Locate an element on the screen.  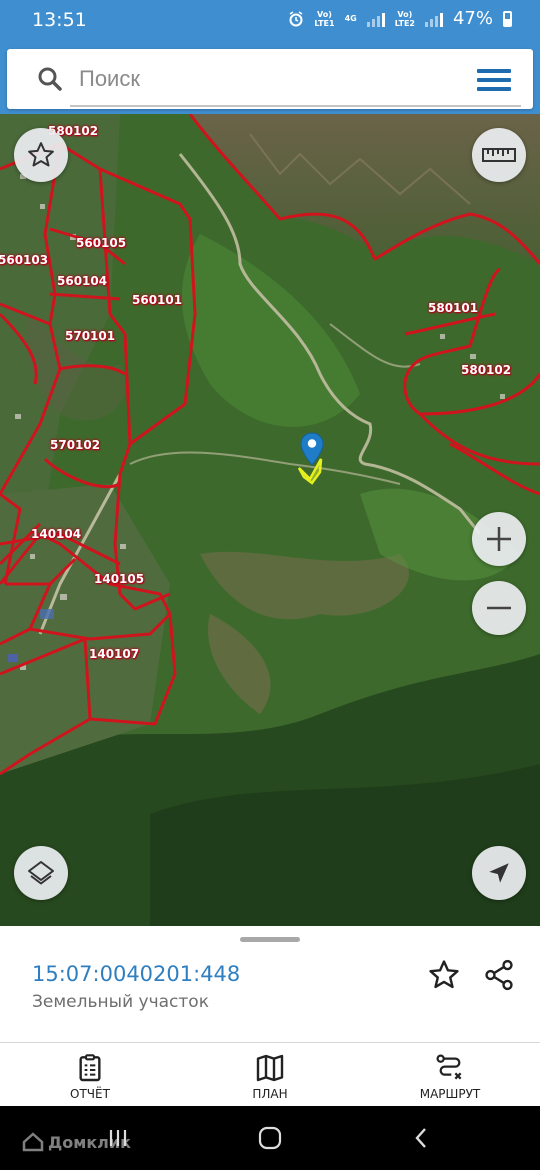
parcel-label: 140105 is located at coordinates (119, 579).